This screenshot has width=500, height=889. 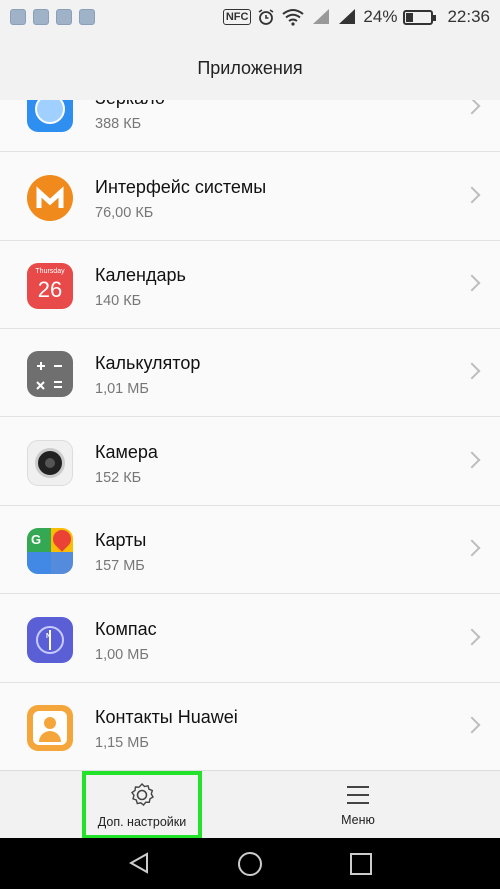 What do you see at coordinates (50, 463) in the screenshot?
I see `camera-app-icon` at bounding box center [50, 463].